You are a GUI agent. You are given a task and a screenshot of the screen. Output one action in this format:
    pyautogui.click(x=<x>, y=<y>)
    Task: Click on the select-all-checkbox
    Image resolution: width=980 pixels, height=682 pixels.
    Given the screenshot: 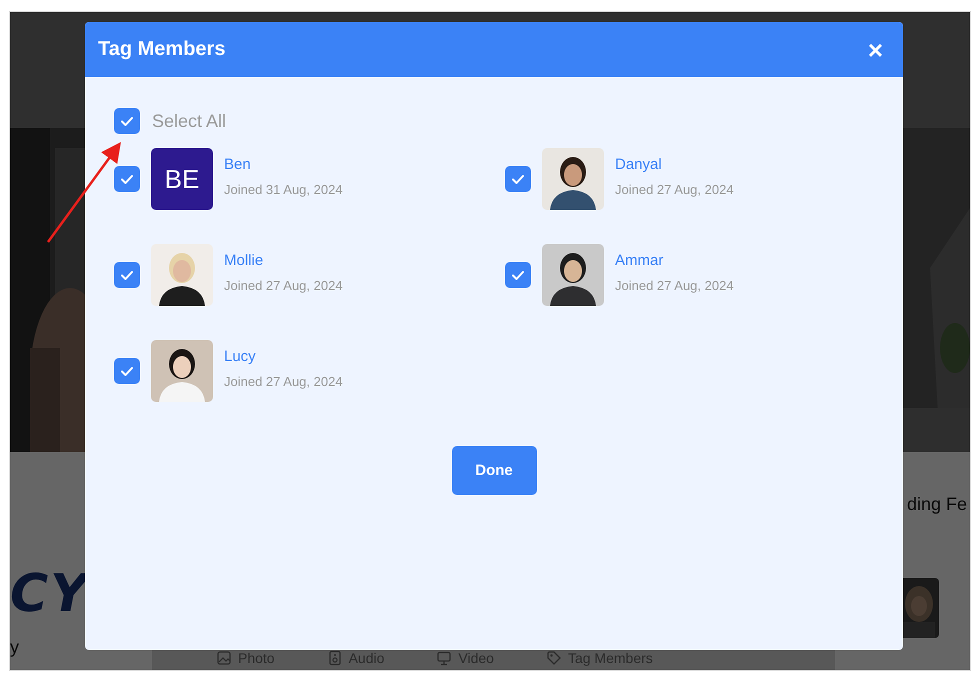 What is the action you would take?
    pyautogui.click(x=127, y=121)
    